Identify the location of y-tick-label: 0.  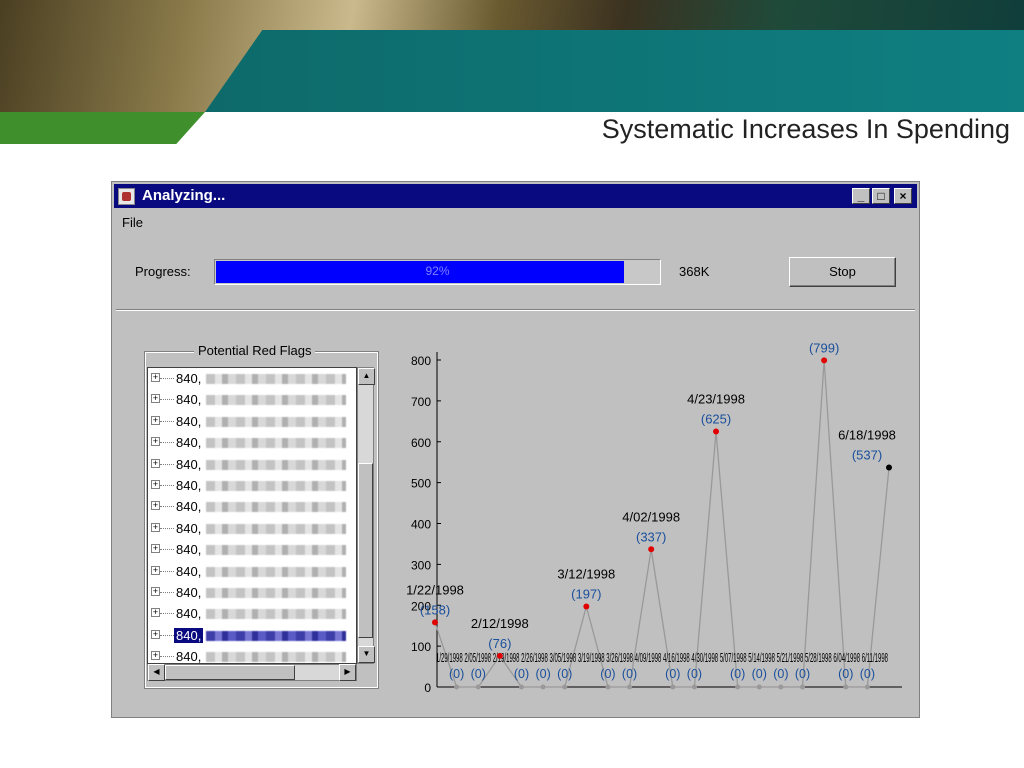
(427, 688).